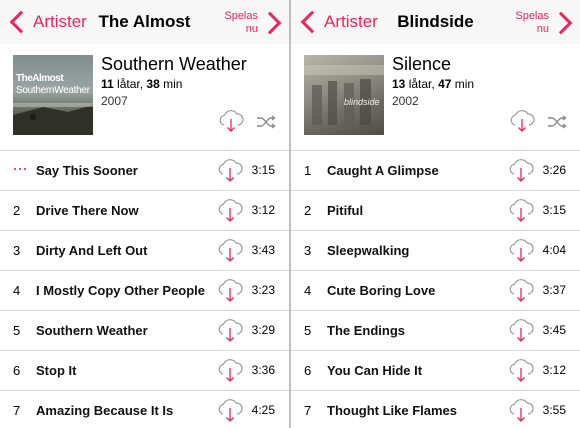 The width and height of the screenshot is (580, 428). I want to click on album-cover: blindside, so click(344, 95).